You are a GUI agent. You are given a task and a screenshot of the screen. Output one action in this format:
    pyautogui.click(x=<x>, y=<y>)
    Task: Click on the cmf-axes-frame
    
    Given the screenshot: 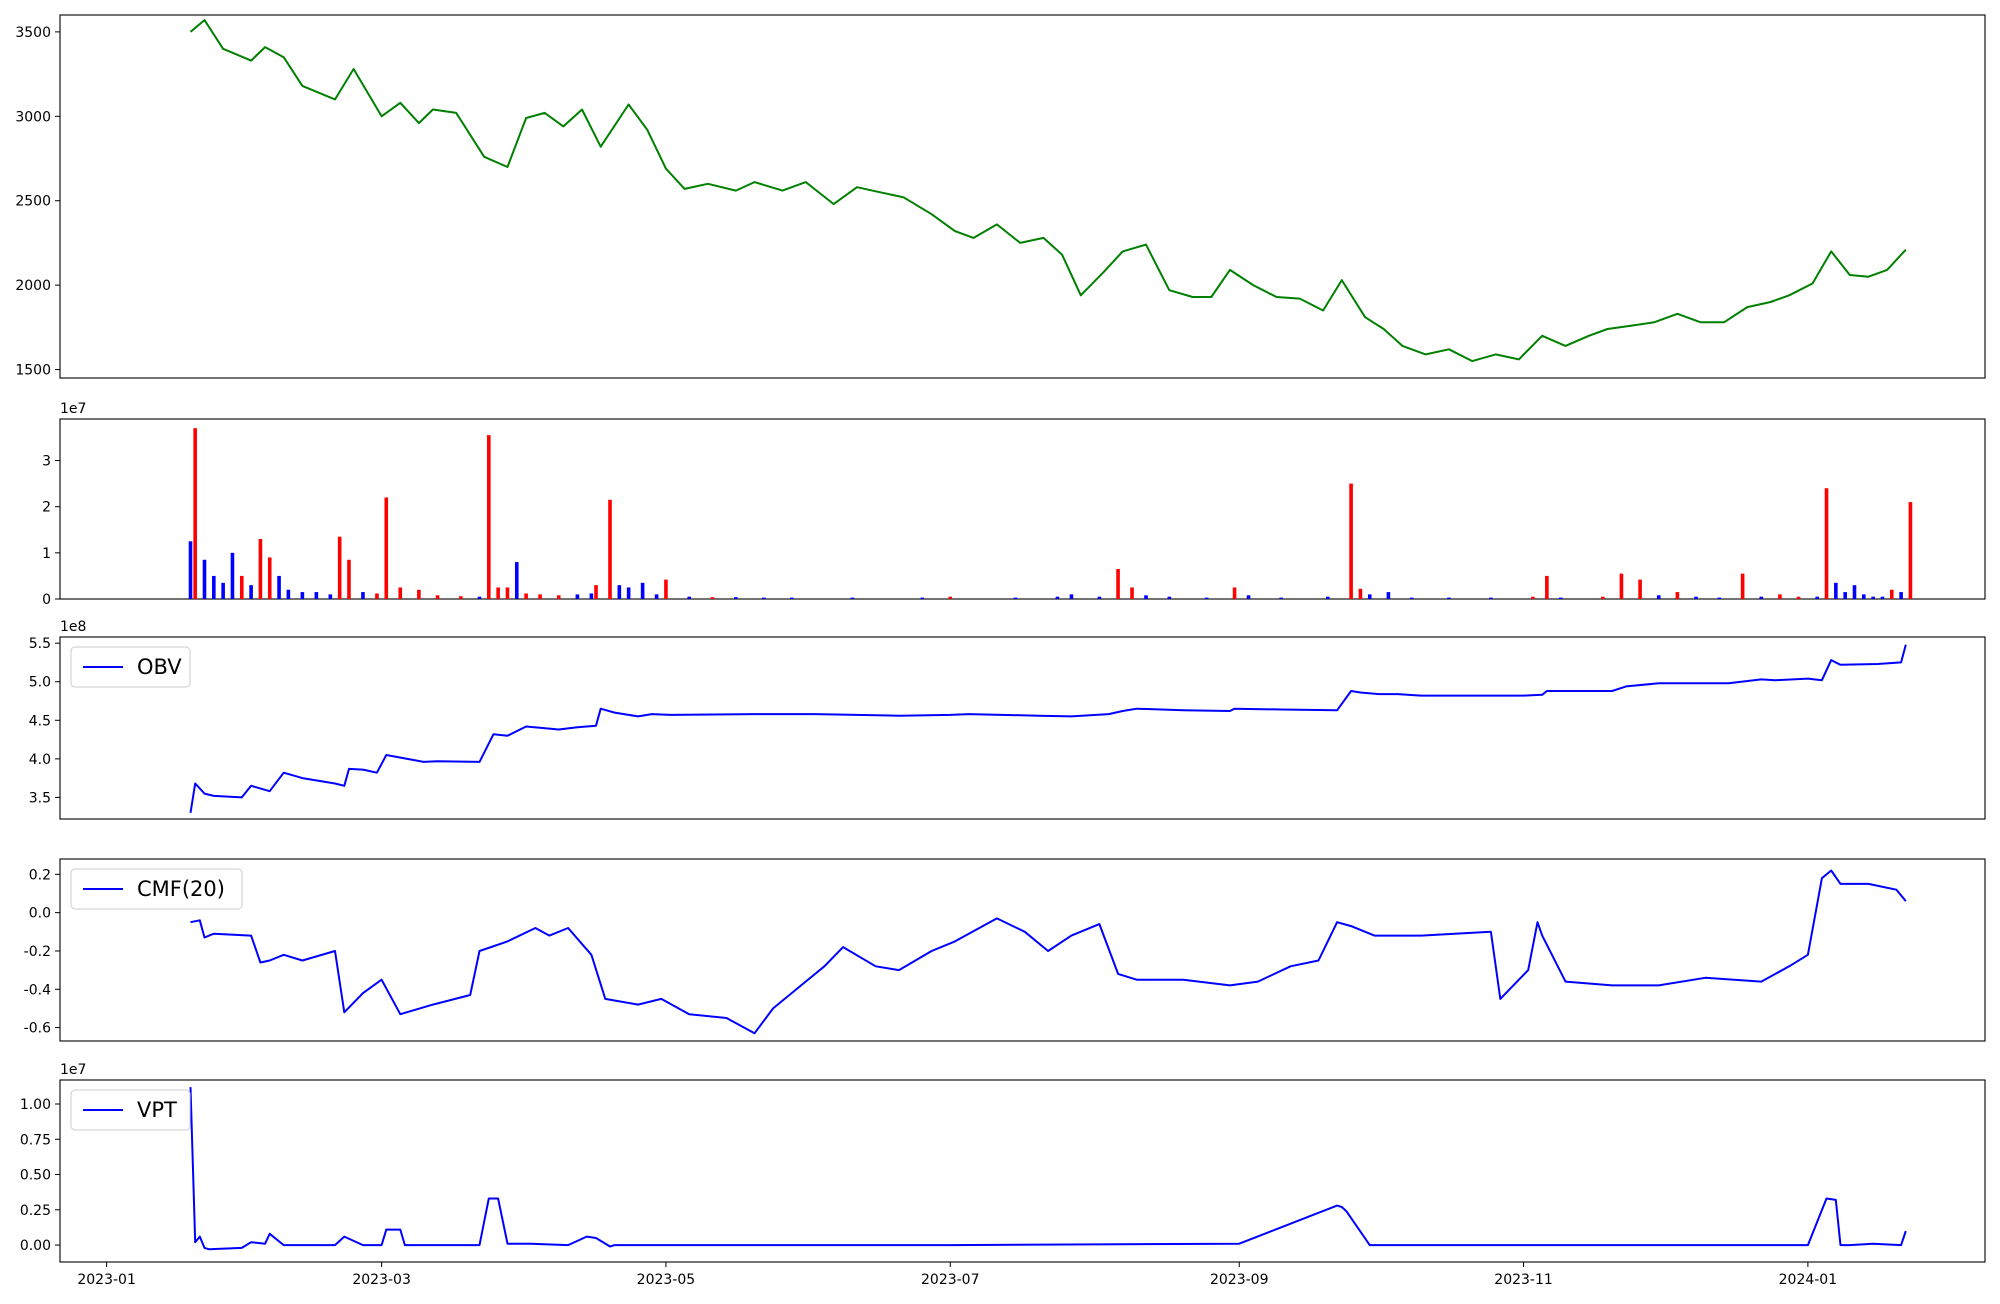 What is the action you would take?
    pyautogui.click(x=1022, y=950)
    